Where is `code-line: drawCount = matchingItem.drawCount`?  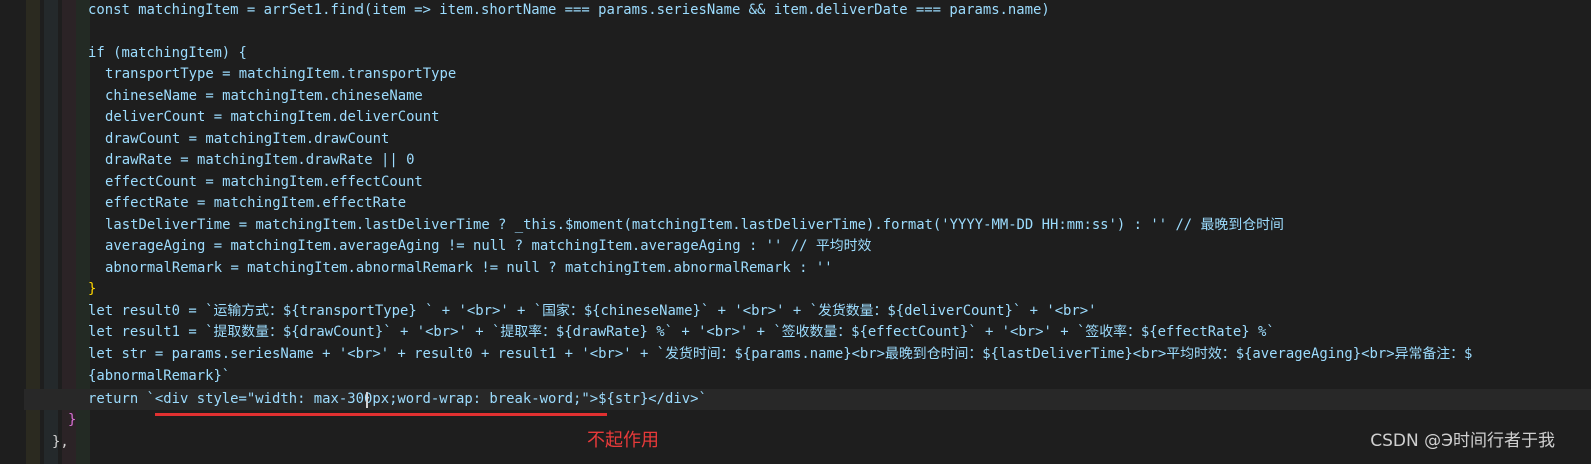 code-line: drawCount = matchingItem.drawCount is located at coordinates (247, 139).